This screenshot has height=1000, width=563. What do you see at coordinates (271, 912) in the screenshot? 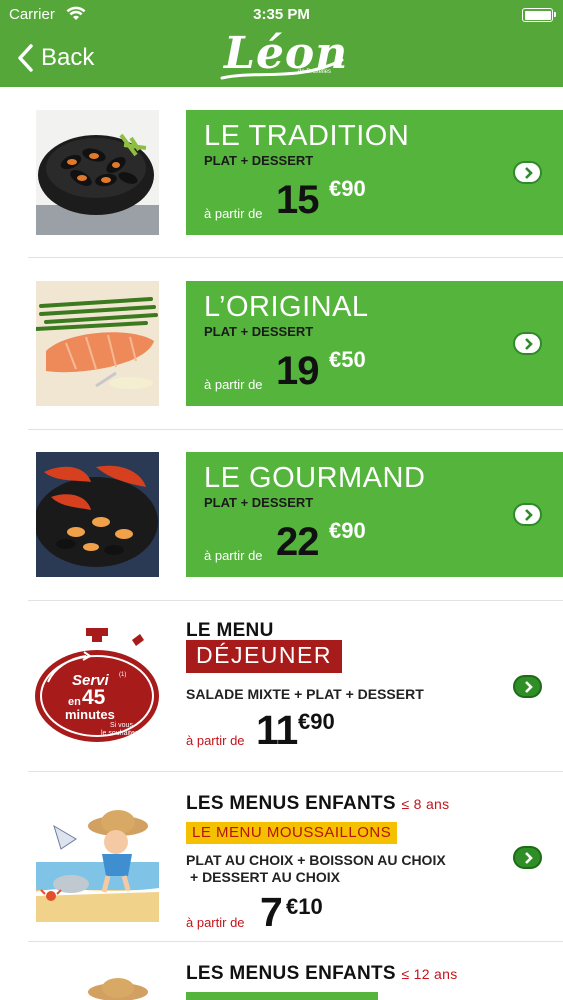
I see `price-value: 7` at bounding box center [271, 912].